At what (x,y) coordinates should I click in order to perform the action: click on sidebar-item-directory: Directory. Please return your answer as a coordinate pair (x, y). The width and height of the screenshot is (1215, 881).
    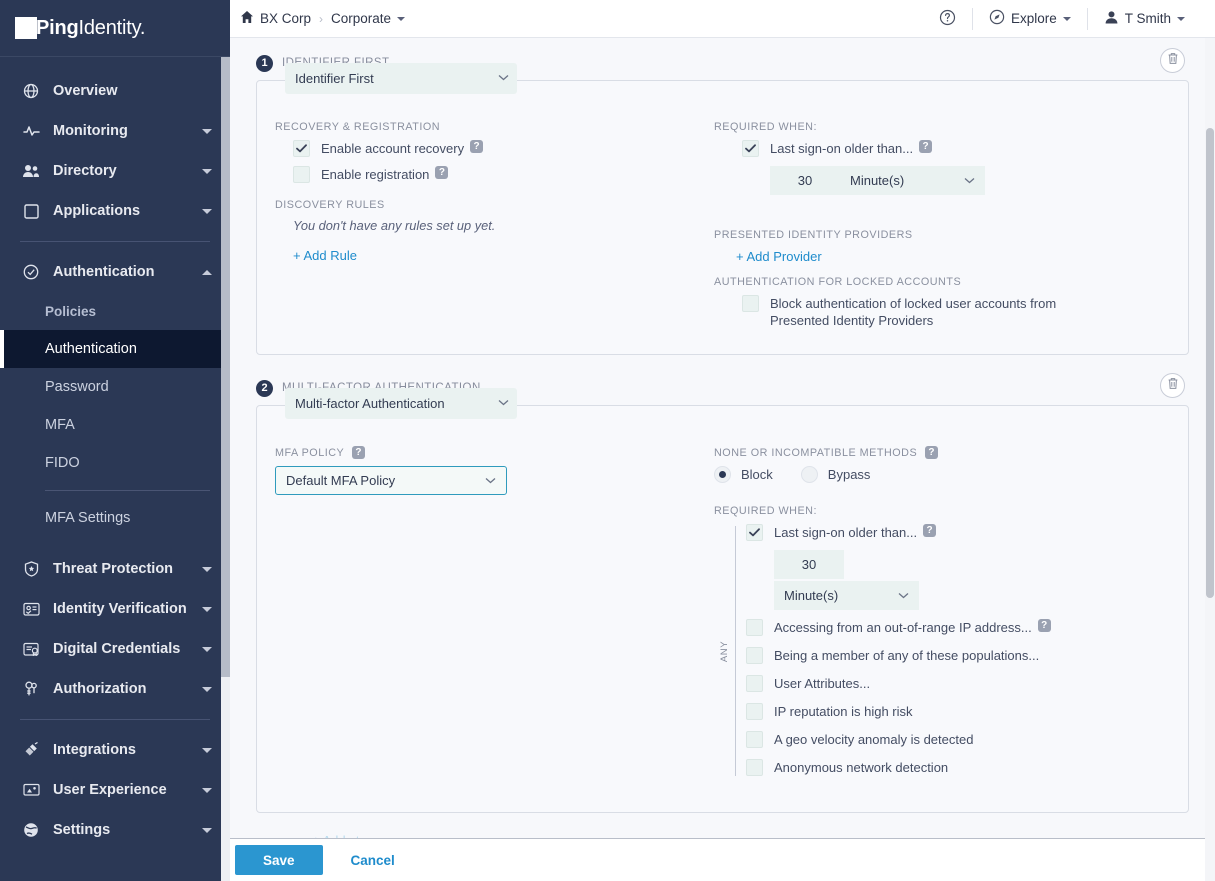
    Looking at the image, I should click on (115, 171).